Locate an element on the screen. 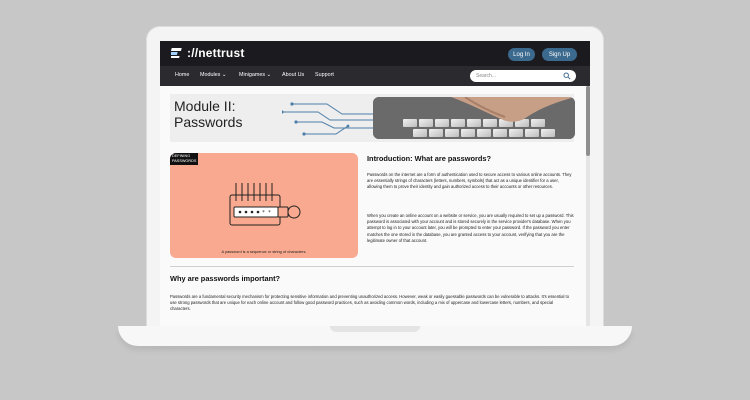 This screenshot has width=750, height=400. laptop-shadow is located at coordinates (375, 348).